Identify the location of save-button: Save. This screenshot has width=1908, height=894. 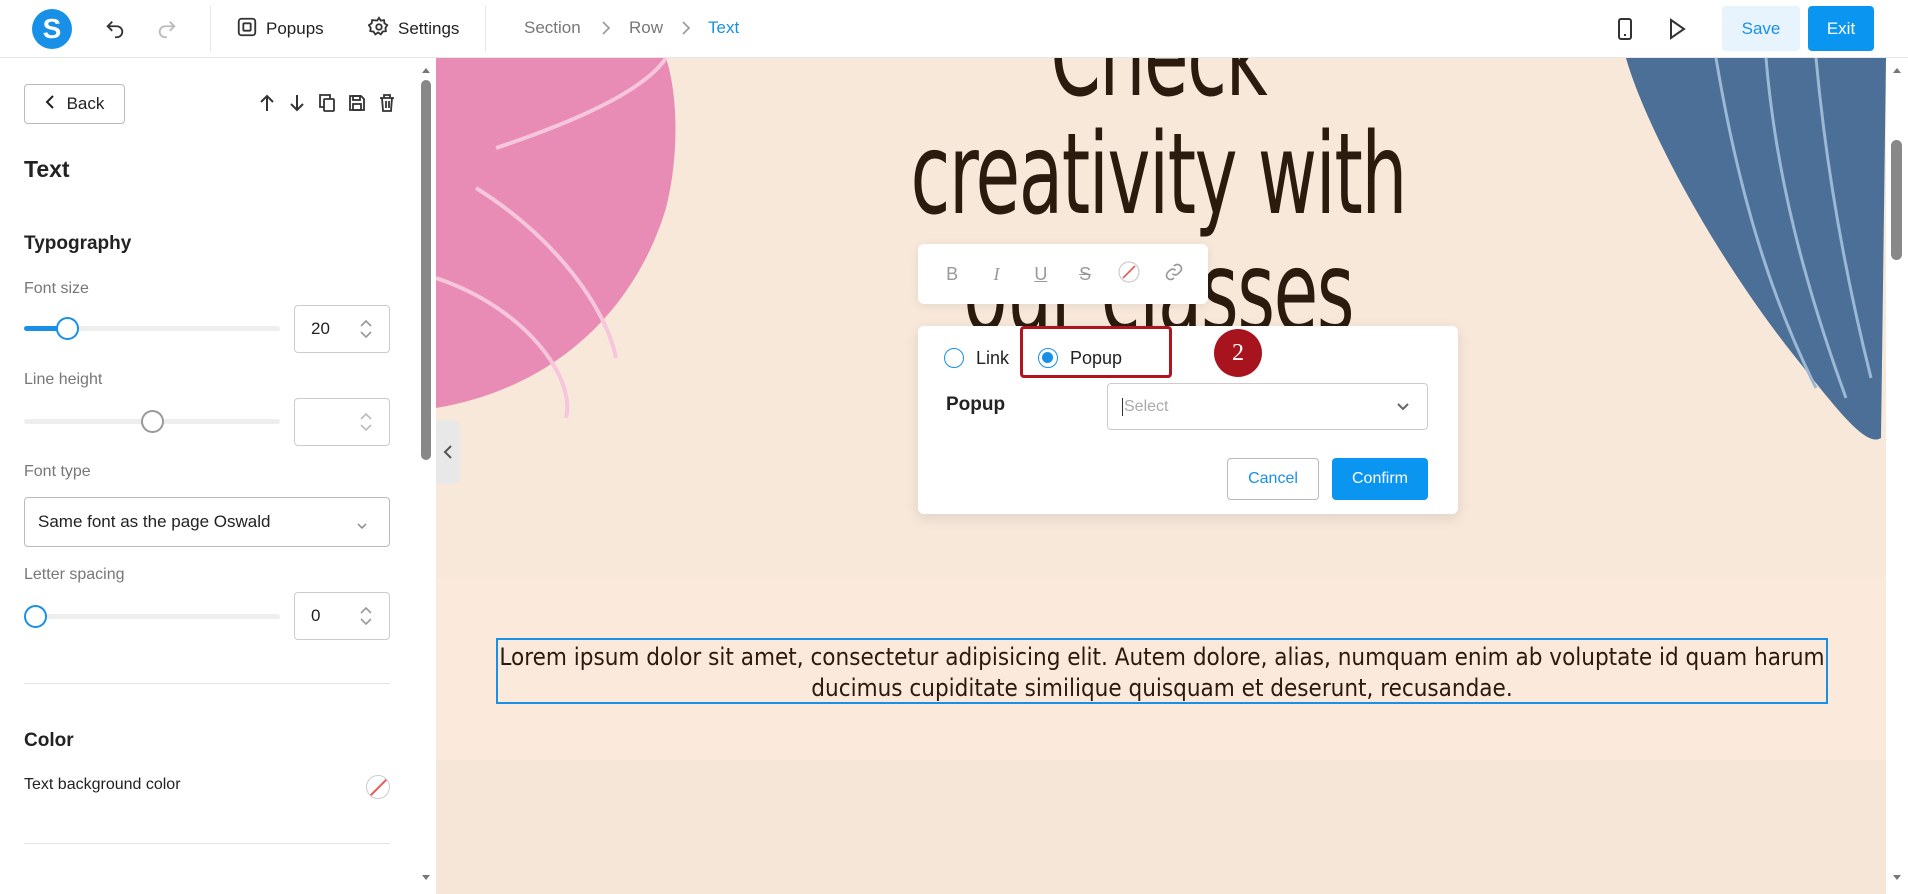
(1761, 28).